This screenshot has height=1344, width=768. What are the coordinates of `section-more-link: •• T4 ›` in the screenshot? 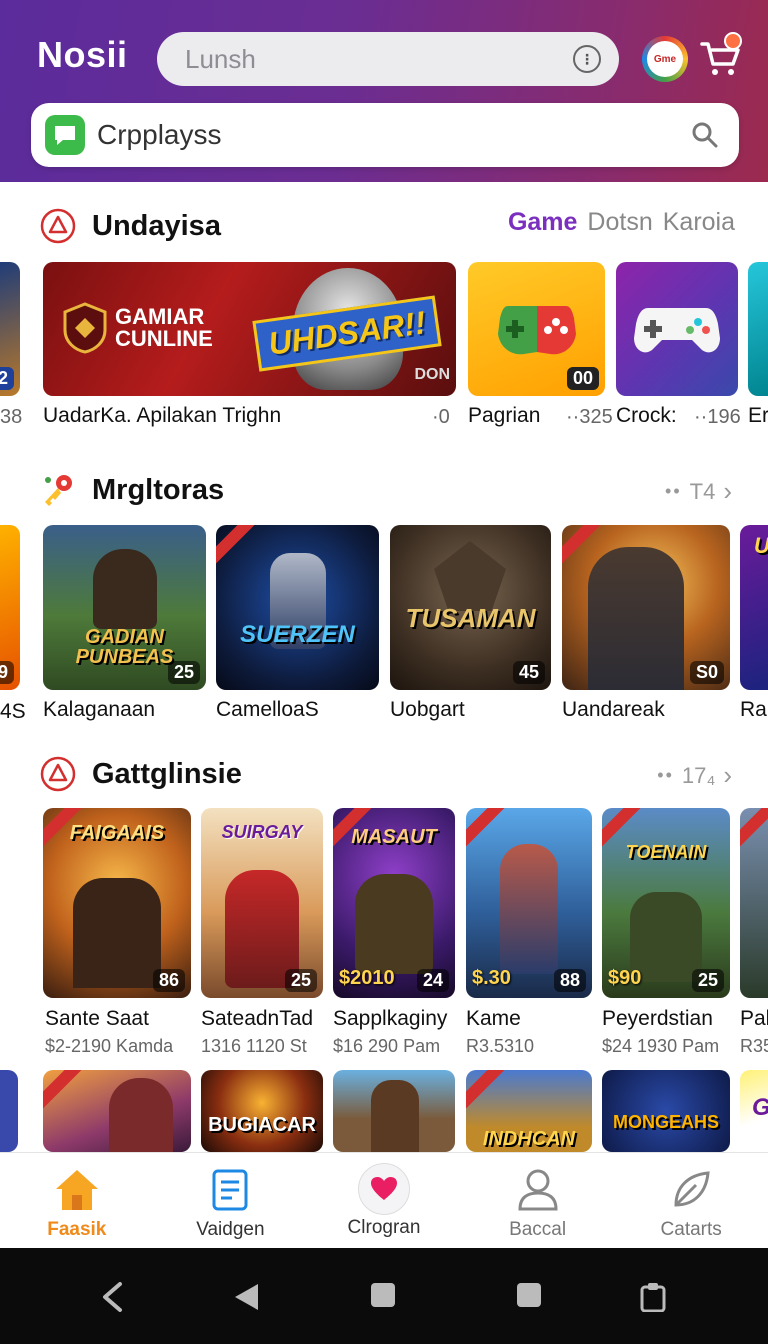 It's located at (698, 491).